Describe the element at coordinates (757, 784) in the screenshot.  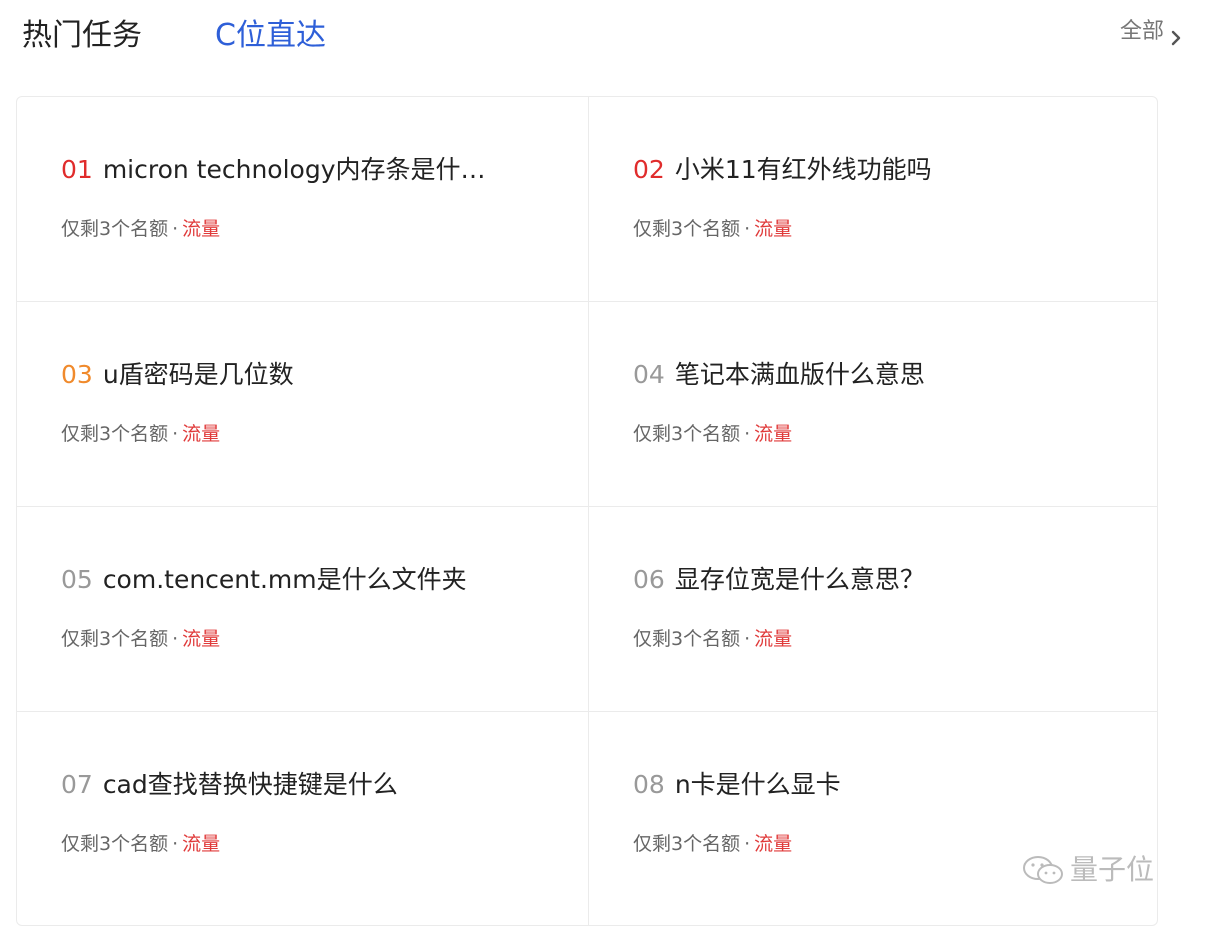
I see `task-title-text: n卡是什么显卡` at that location.